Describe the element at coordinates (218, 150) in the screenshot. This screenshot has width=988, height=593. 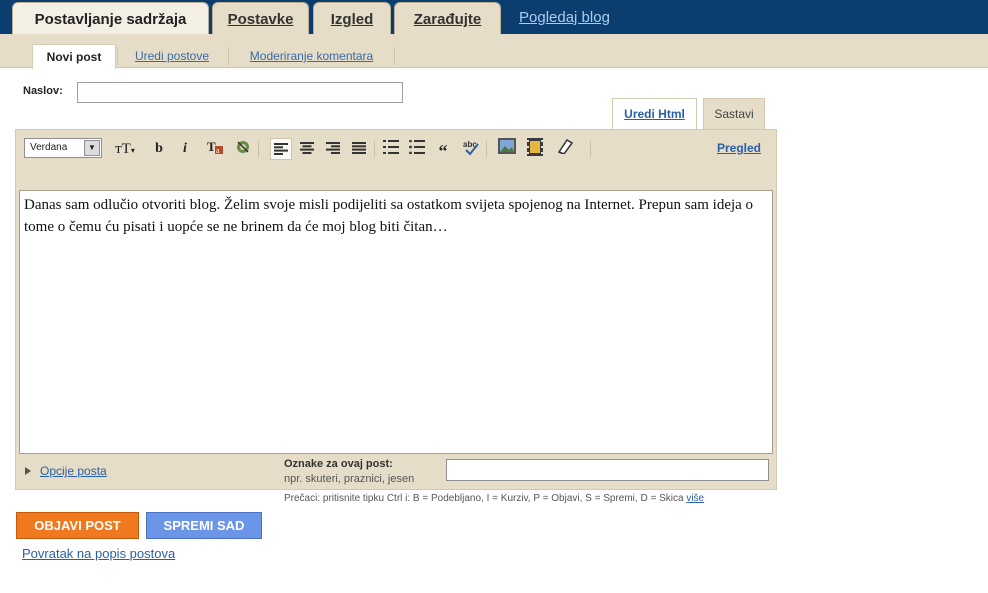
I see `svg-text: a` at that location.